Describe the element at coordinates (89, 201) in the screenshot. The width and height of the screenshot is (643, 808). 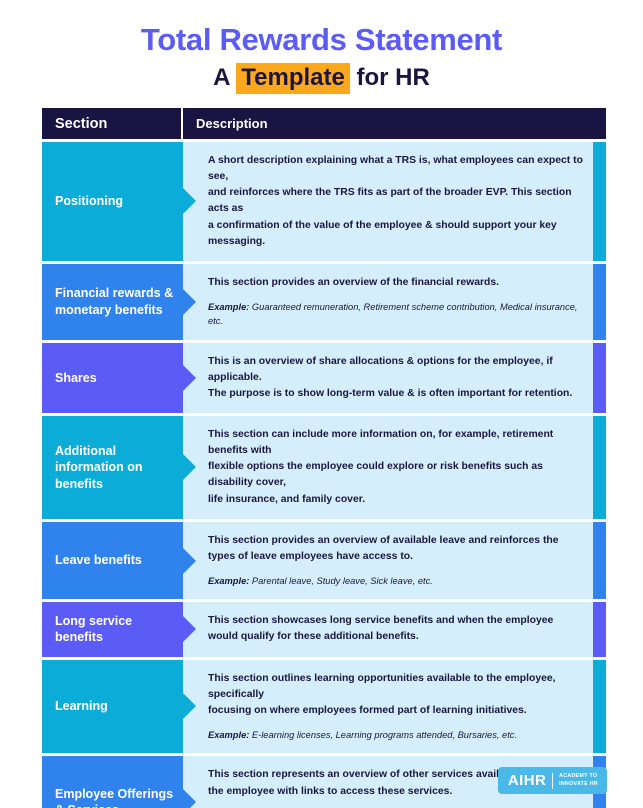
I see `section-label: Positioning` at that location.